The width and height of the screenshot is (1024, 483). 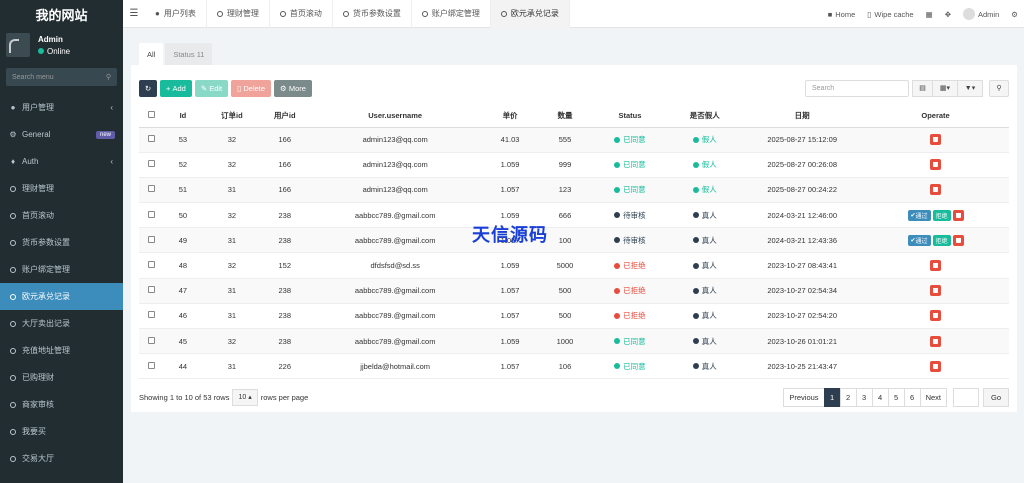 I want to click on delete-button: ▯ Delete, so click(x=251, y=88).